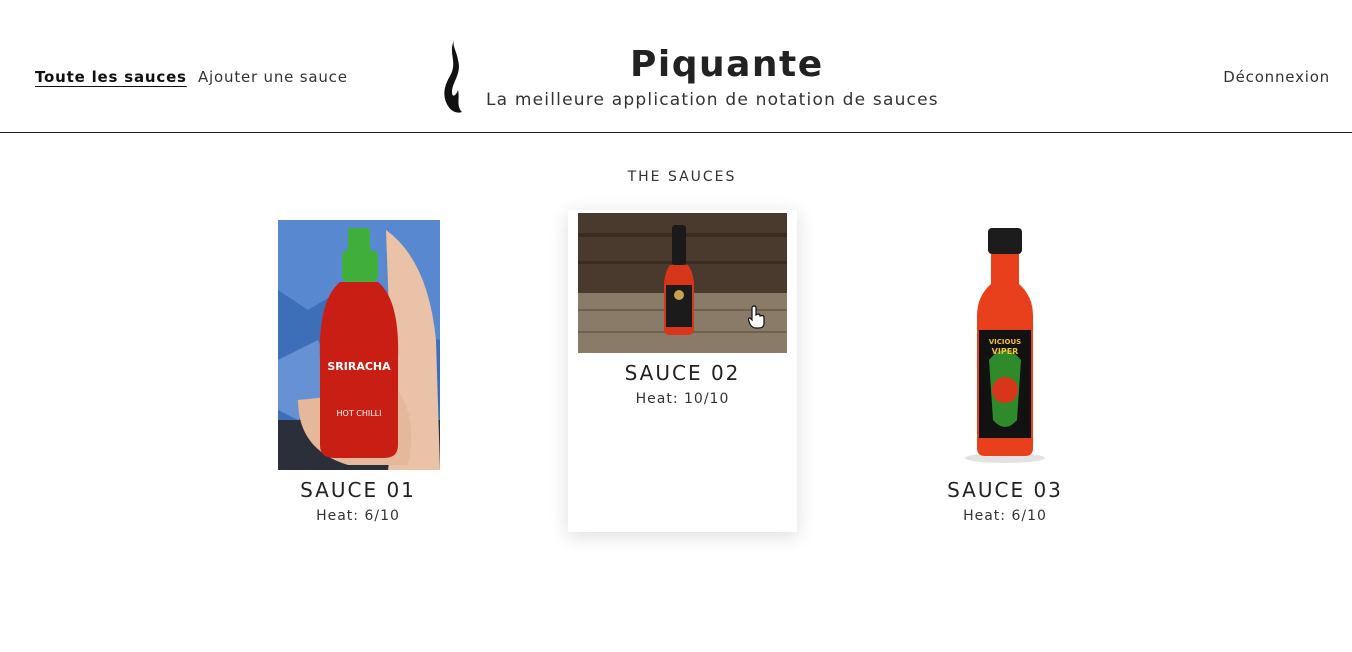 This screenshot has width=1352, height=652. Describe the element at coordinates (273, 77) in the screenshot. I see `nav-add-sauce-link: Ajouter une sauce` at that location.